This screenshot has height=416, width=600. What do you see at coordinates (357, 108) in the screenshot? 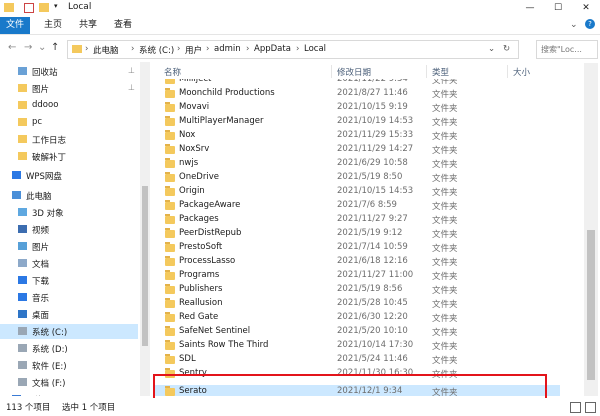
I see `file-row: Movavi 2021/10/15 9:19 文件夹` at bounding box center [357, 108].